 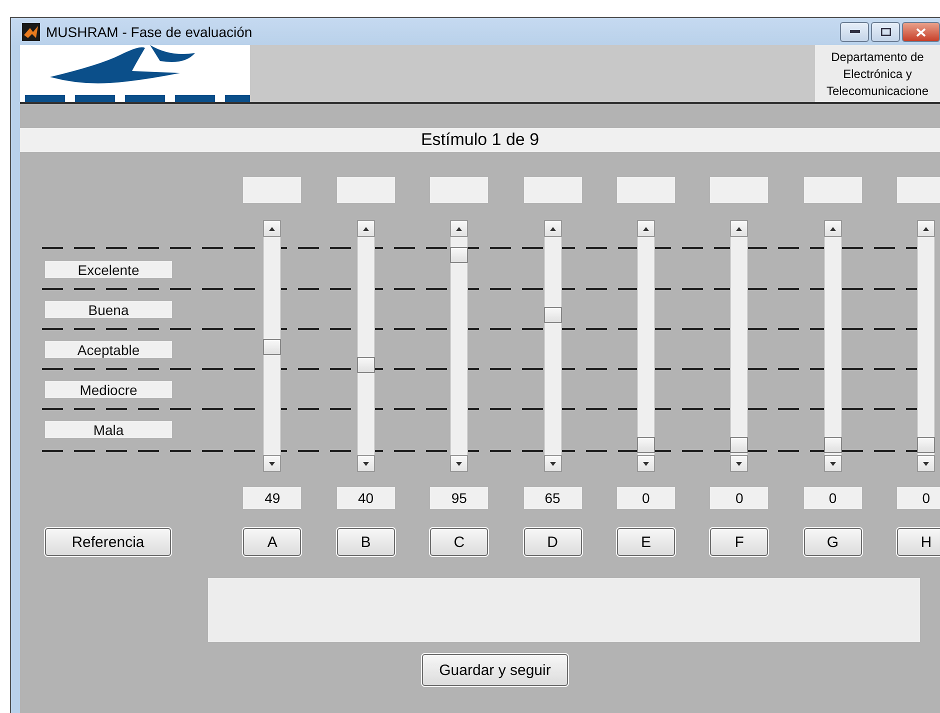 What do you see at coordinates (877, 91) in the screenshot?
I see `department-text: Telecomunicacione` at bounding box center [877, 91].